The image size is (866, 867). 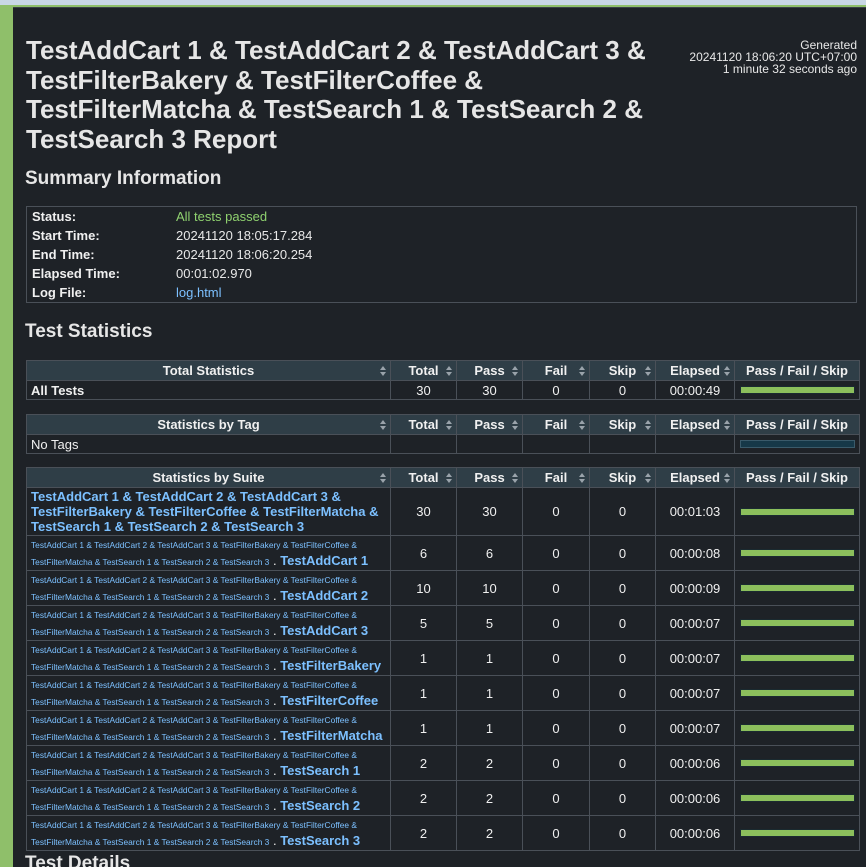 What do you see at coordinates (423, 623) in the screenshot?
I see `total-cell: 5` at bounding box center [423, 623].